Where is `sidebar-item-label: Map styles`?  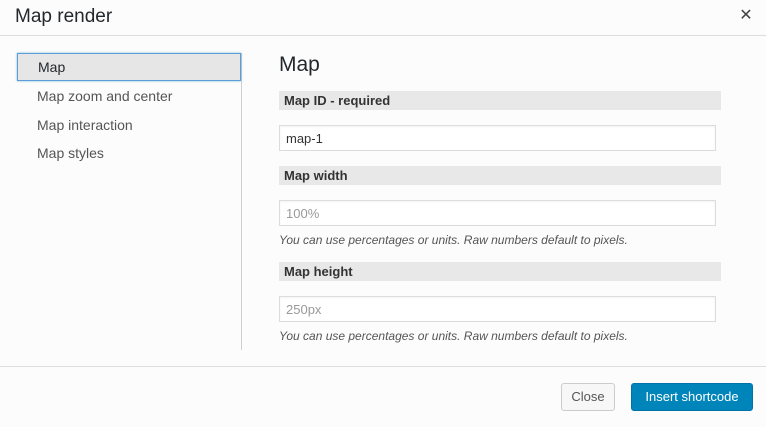 sidebar-item-label: Map styles is located at coordinates (70, 153).